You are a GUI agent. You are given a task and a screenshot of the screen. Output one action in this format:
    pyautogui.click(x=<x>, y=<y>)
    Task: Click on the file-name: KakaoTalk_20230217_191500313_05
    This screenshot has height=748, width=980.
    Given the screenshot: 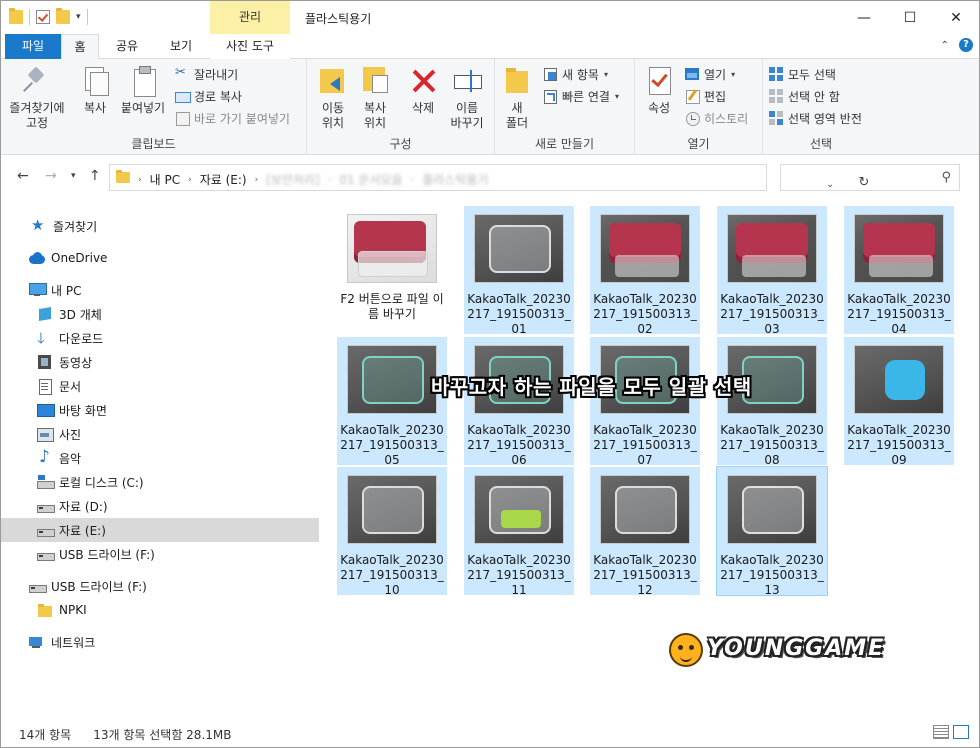 What is the action you would take?
    pyautogui.click(x=392, y=445)
    